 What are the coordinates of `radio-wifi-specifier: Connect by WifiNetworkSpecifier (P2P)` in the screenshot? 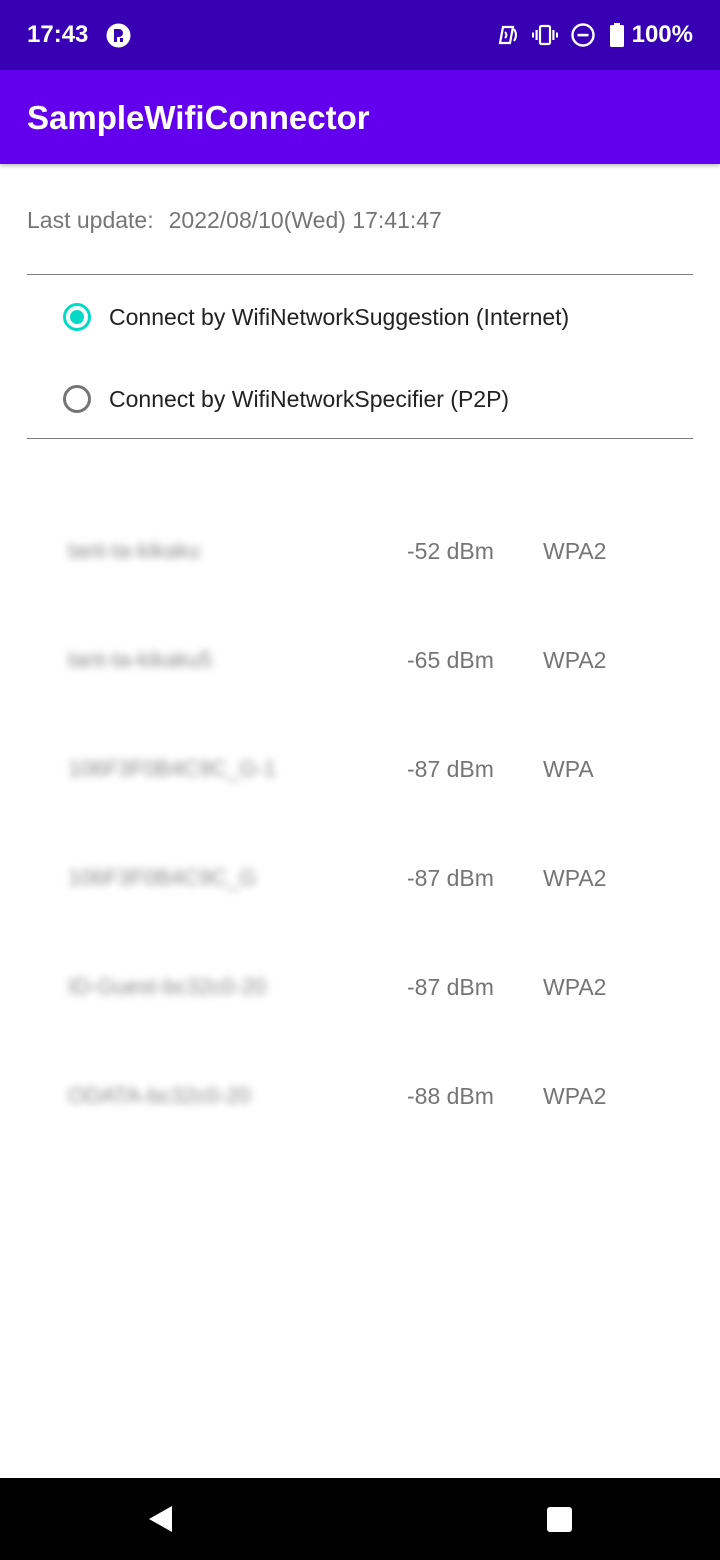 It's located at (286, 399).